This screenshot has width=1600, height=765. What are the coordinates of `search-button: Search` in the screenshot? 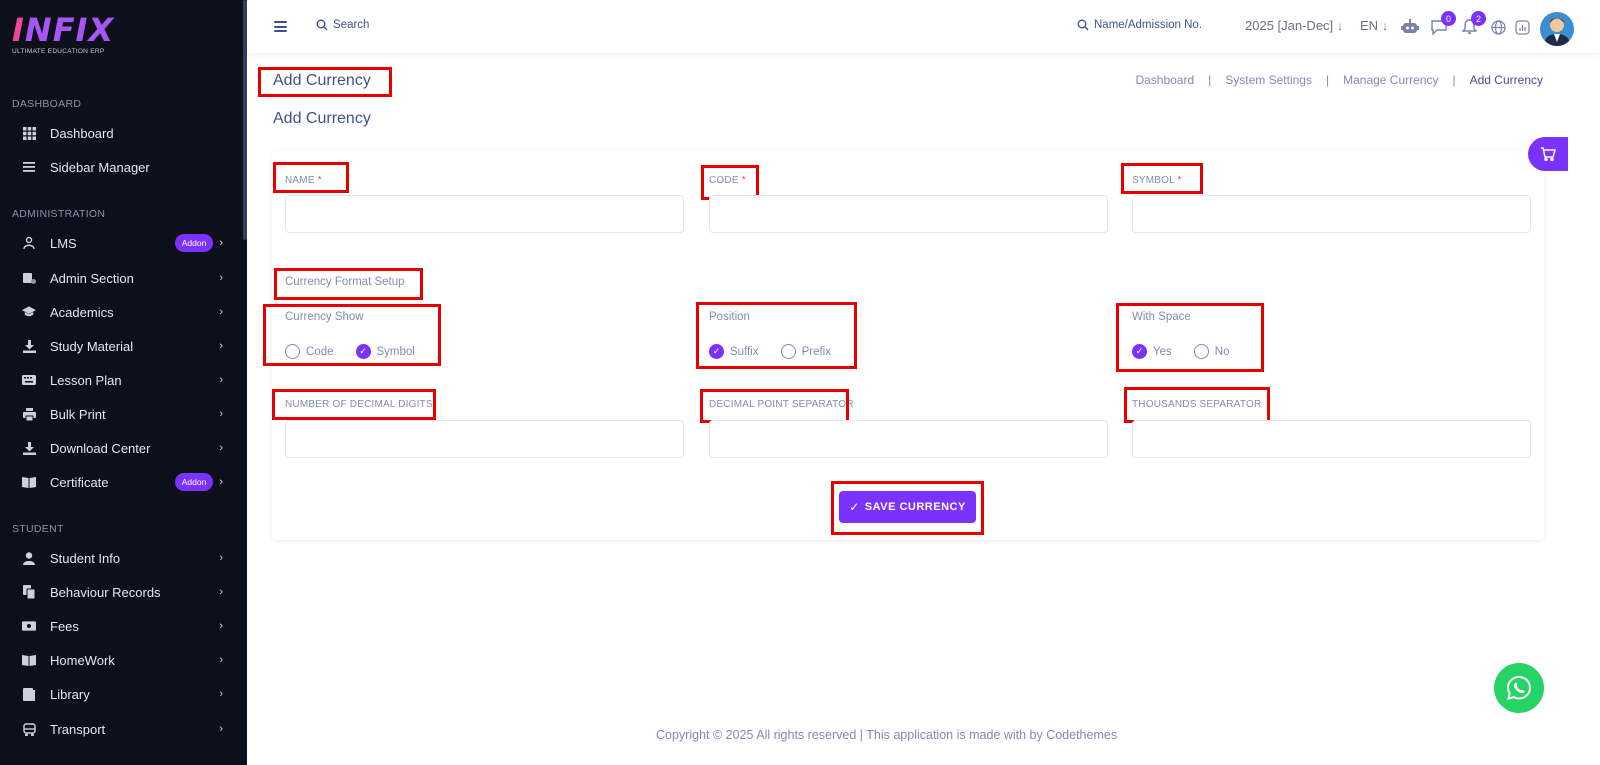 It's located at (342, 25).